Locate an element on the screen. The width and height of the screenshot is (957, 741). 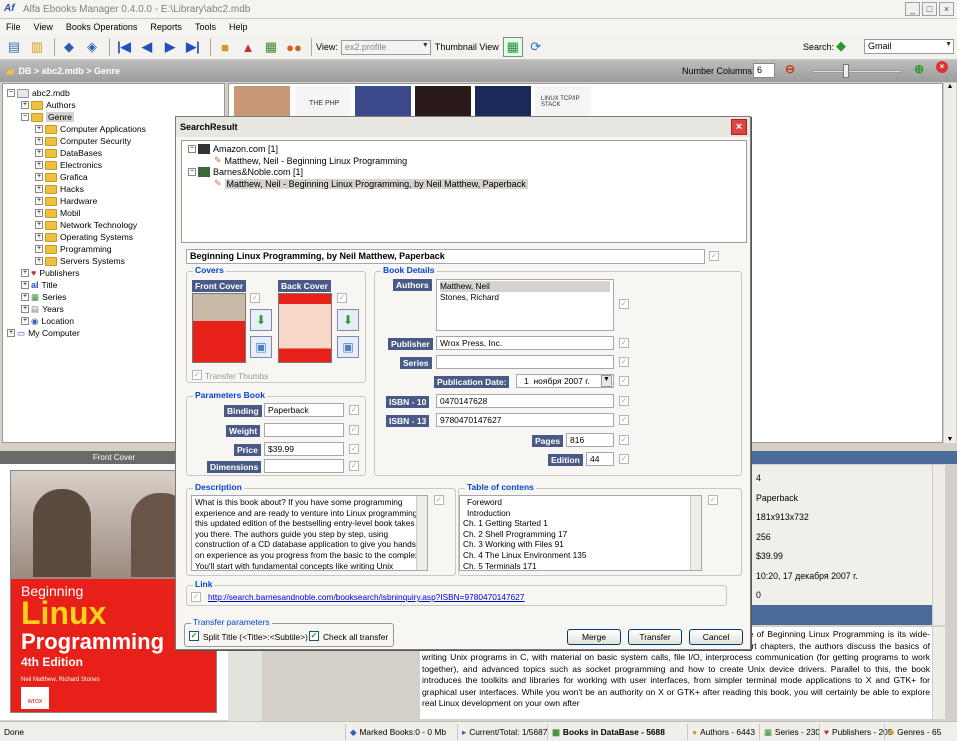
details-scrollbar is located at coordinates (938, 545).